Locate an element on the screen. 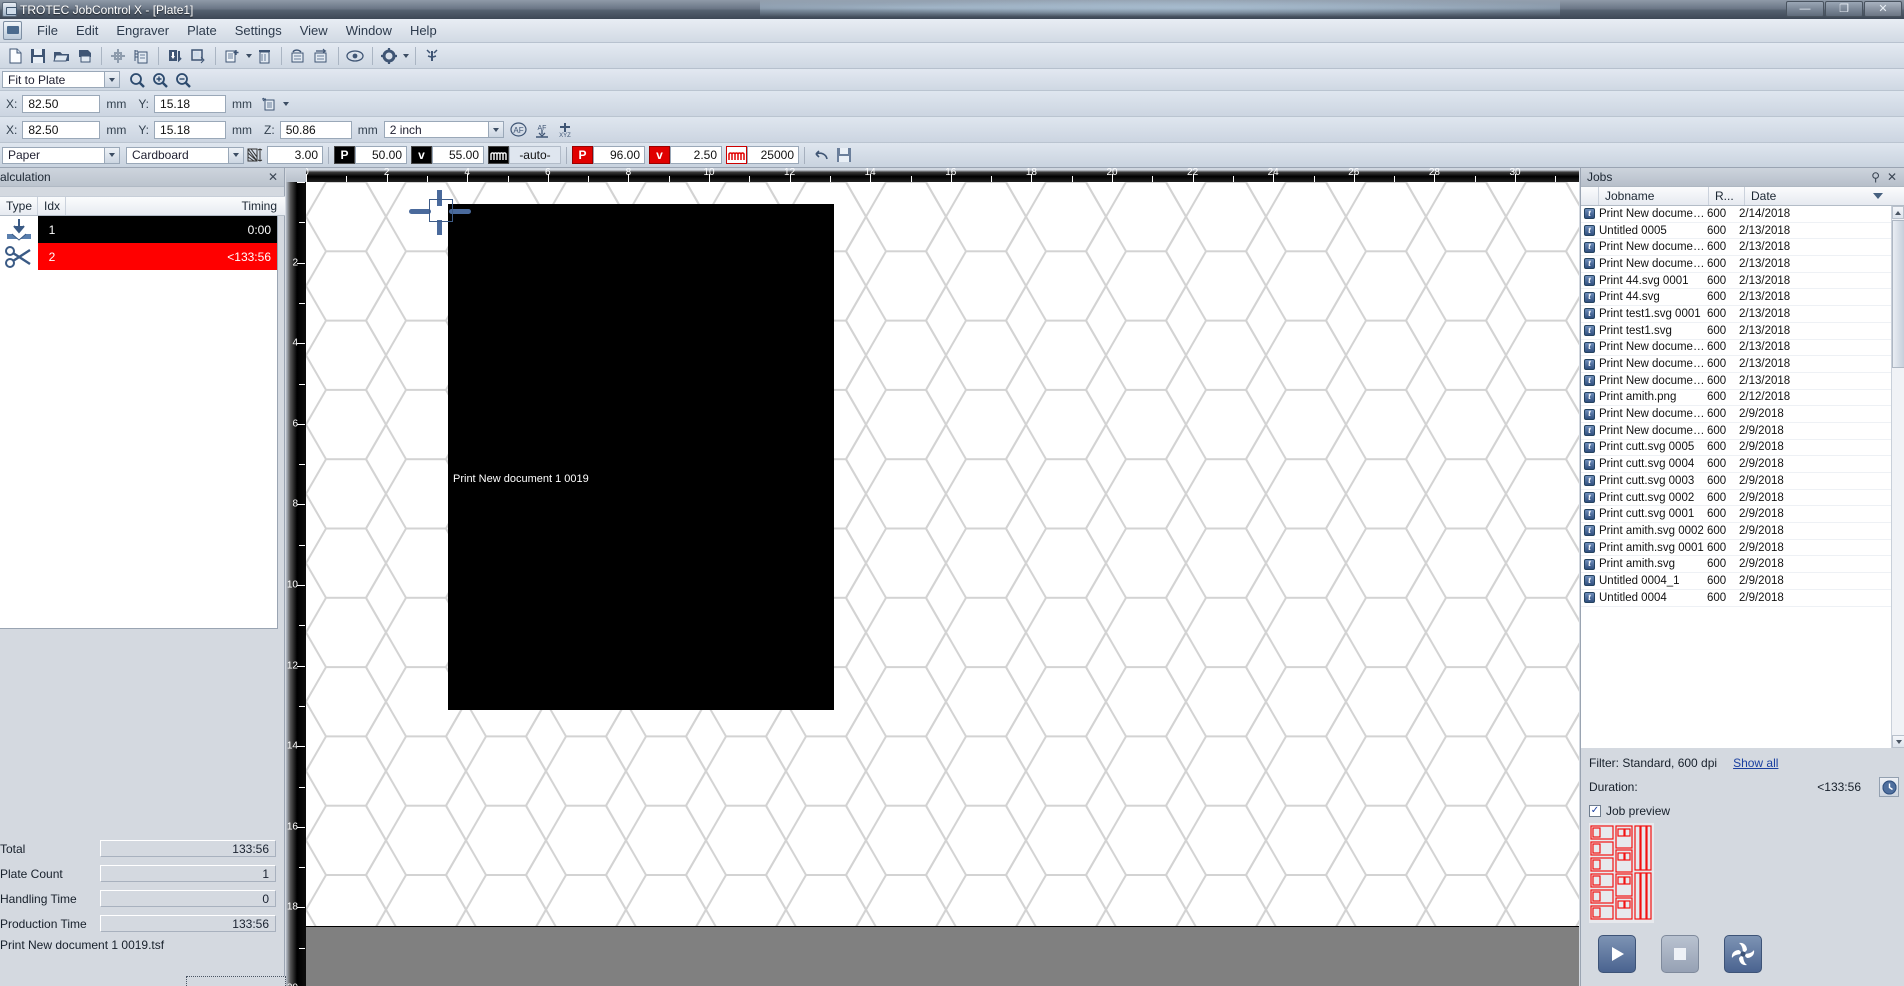 The width and height of the screenshot is (1904, 986). zoom-mode-combo: Fit to Plate is located at coordinates (61, 79).